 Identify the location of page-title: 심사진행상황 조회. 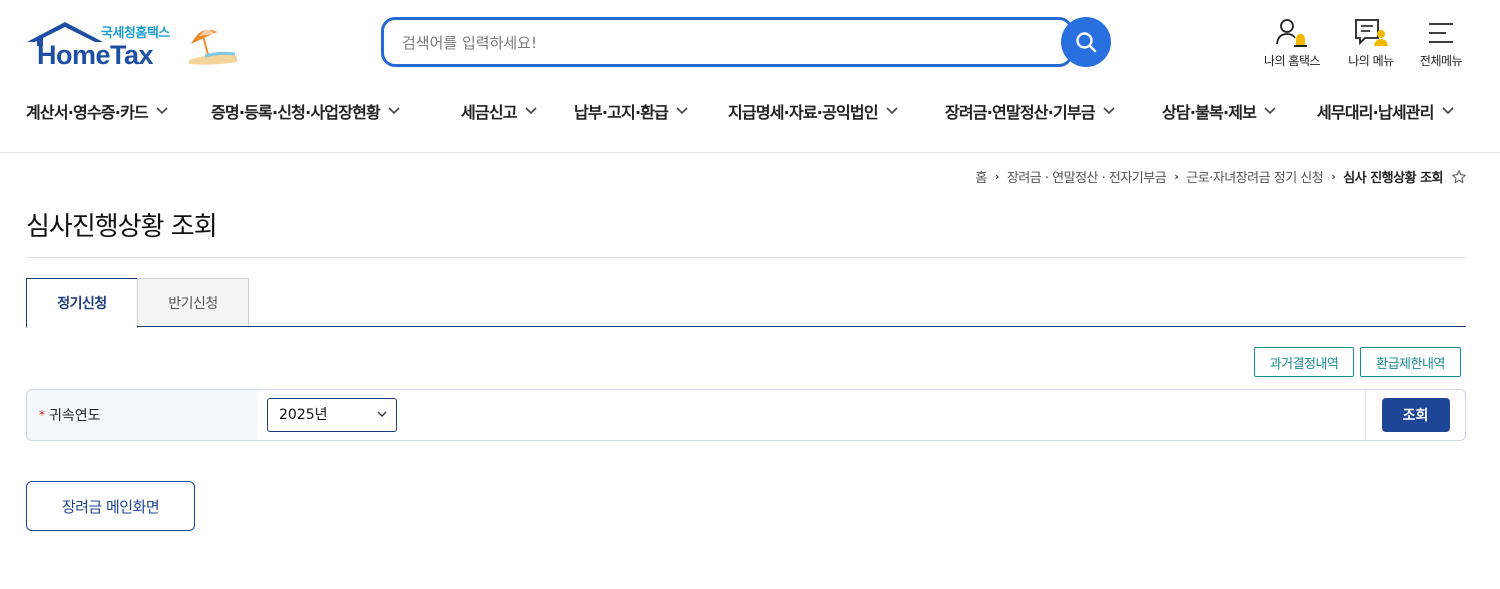
(122, 227).